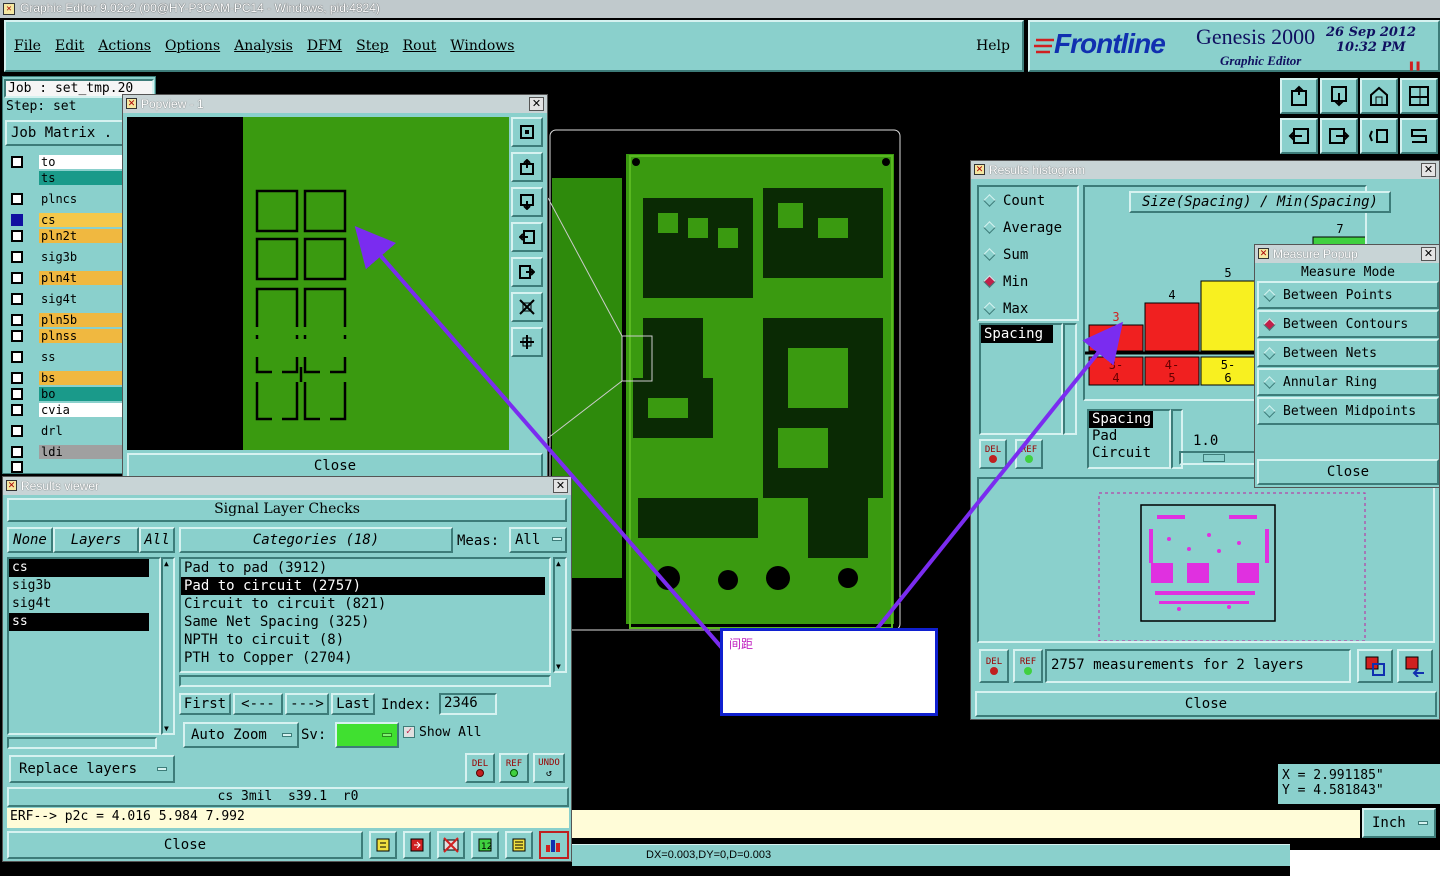  I want to click on clear-icon, so click(451, 845).